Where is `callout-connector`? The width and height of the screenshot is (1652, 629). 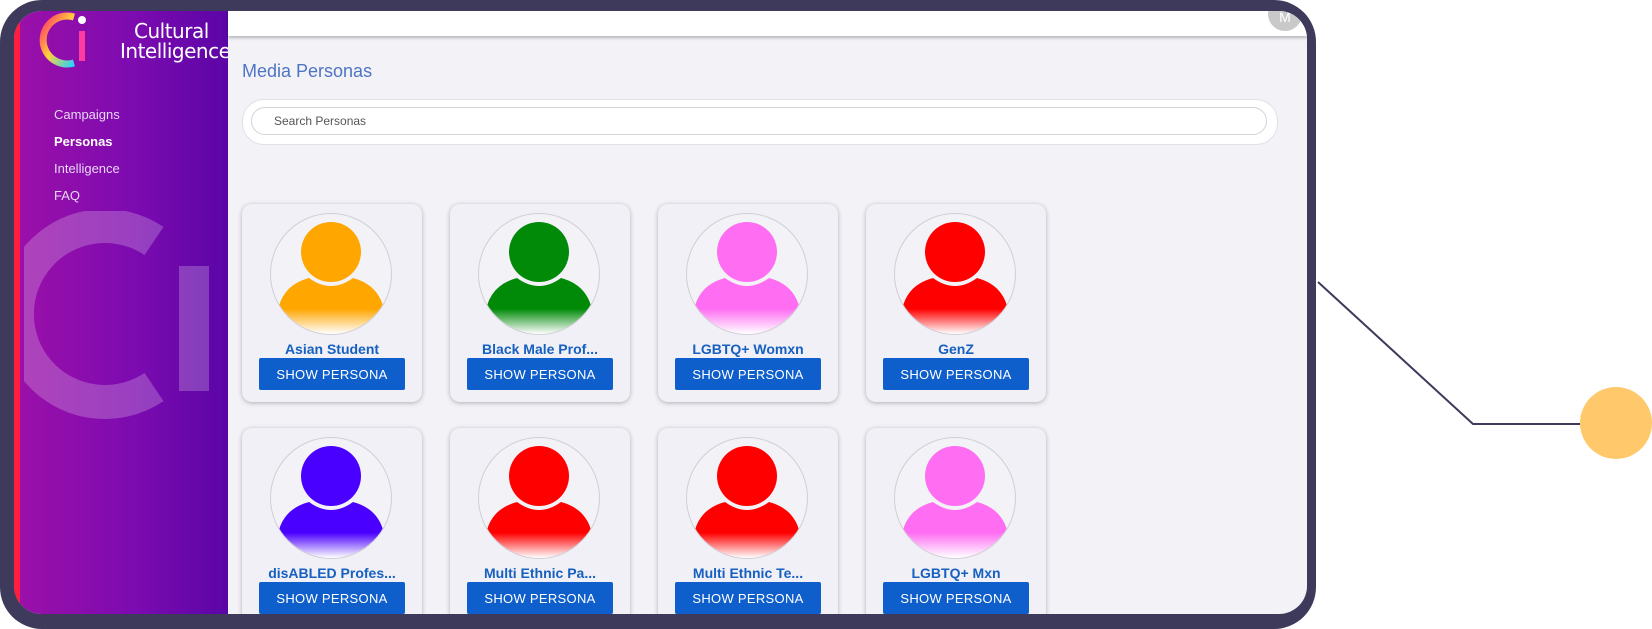
callout-connector is located at coordinates (1484, 370).